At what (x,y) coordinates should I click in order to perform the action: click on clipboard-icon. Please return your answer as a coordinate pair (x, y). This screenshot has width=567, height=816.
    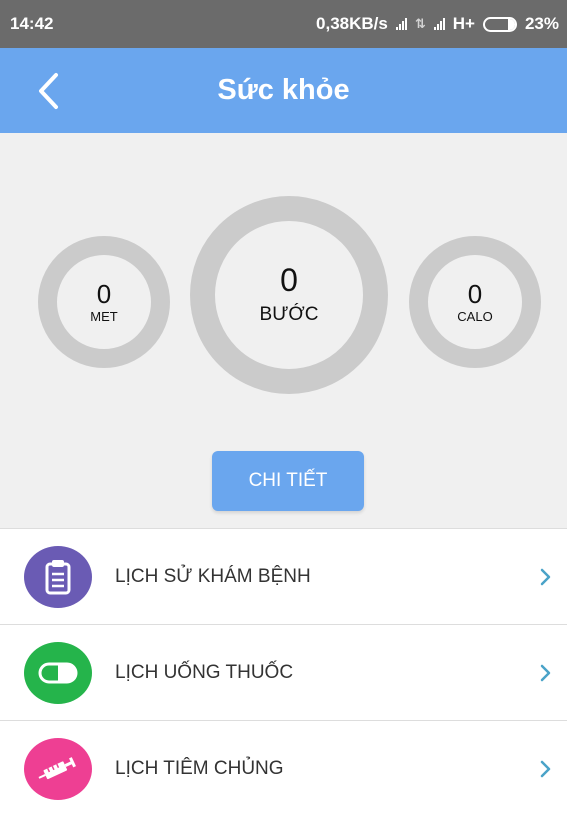
    Looking at the image, I should click on (58, 576).